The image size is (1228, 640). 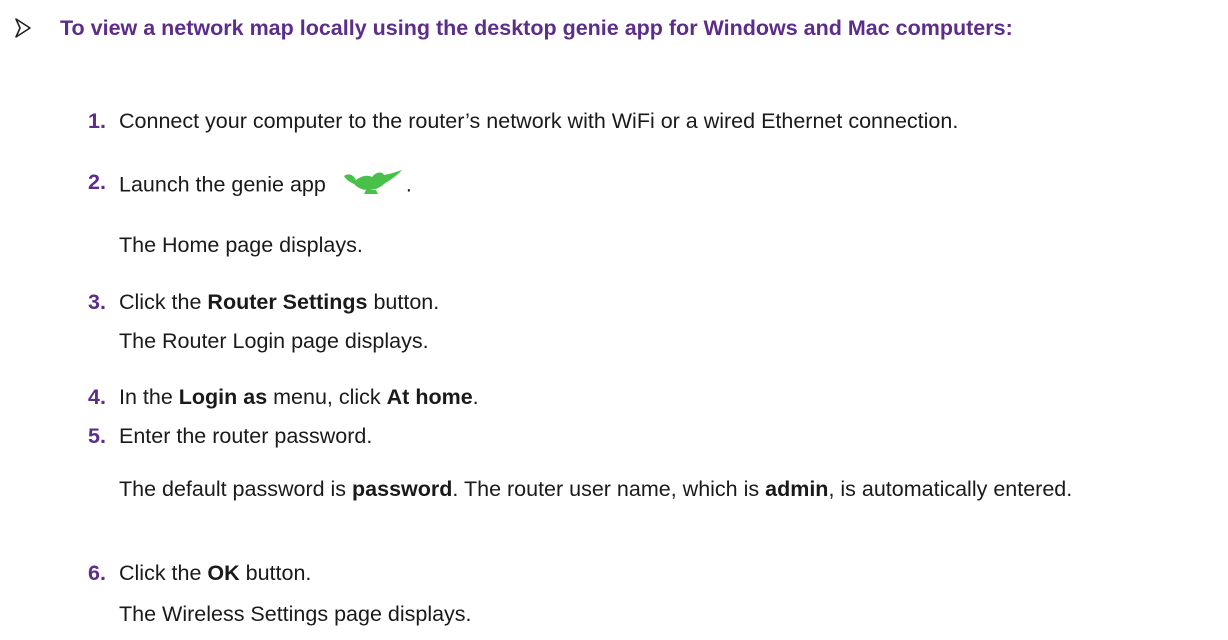 I want to click on step-2: 2. Launch the genie app ., so click(x=250, y=186).